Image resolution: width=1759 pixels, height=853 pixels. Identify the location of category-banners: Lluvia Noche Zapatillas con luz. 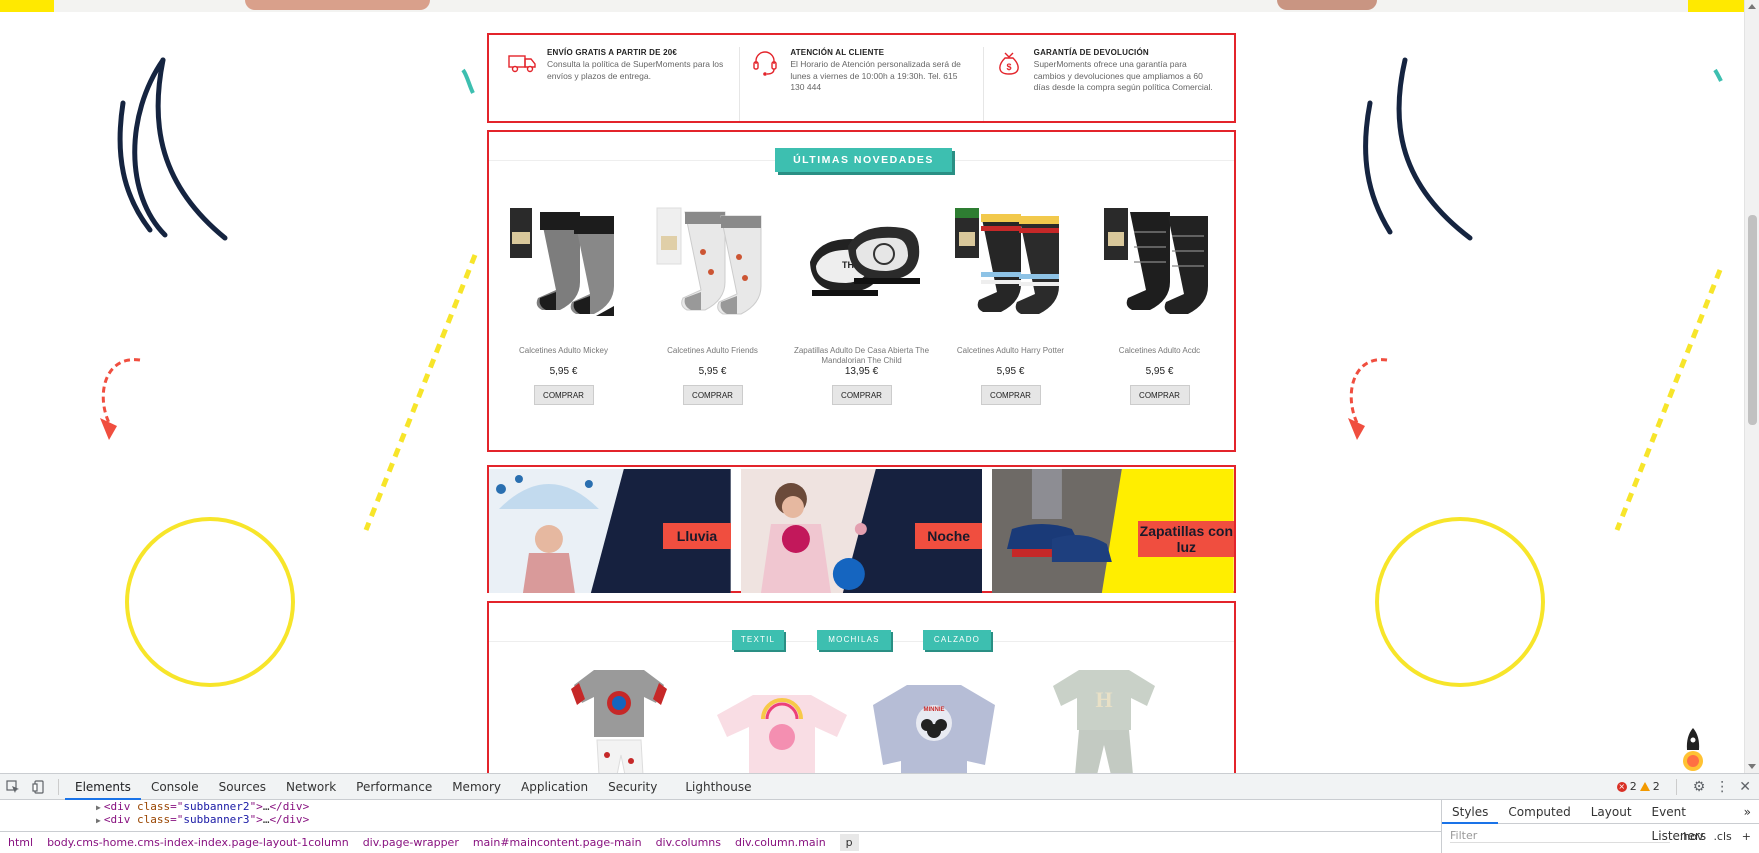
(861, 529).